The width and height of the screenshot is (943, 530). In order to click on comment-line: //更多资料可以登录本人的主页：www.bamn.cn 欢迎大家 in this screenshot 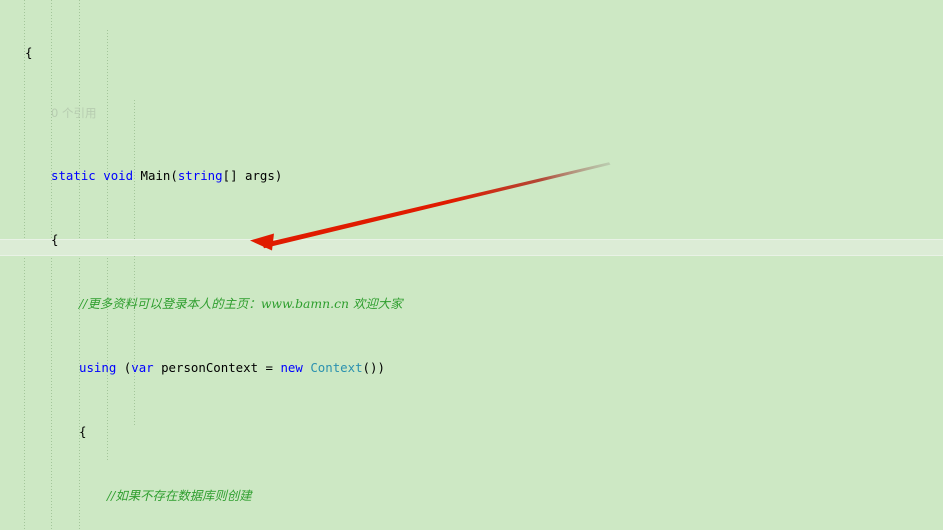, I will do `click(241, 303)`.